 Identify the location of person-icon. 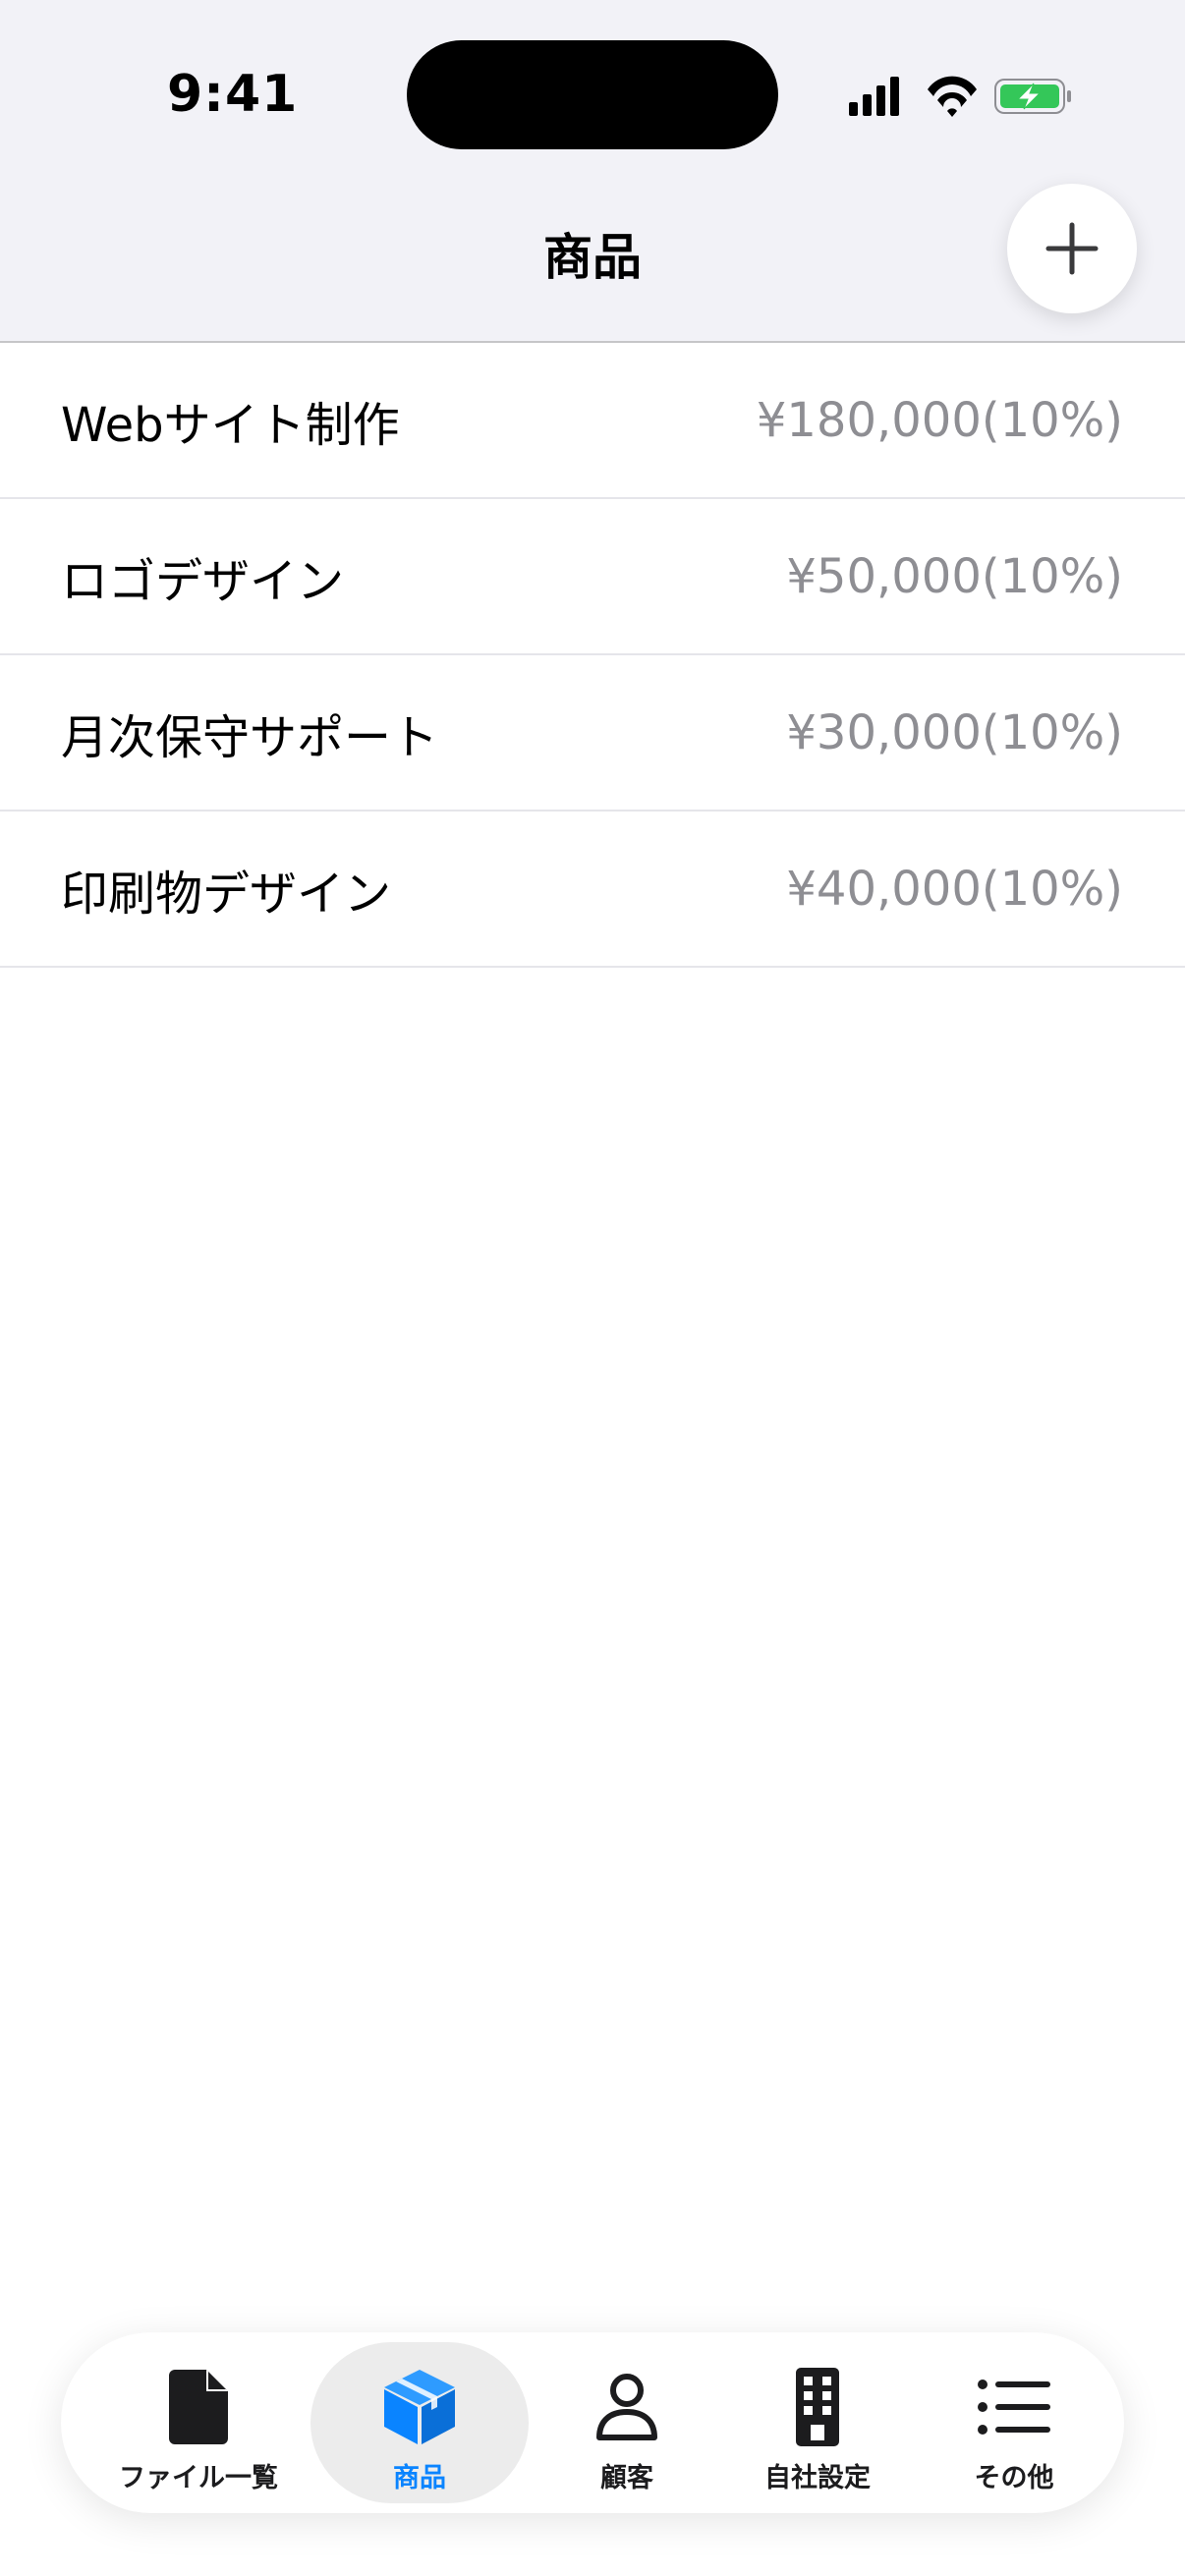
(627, 2407).